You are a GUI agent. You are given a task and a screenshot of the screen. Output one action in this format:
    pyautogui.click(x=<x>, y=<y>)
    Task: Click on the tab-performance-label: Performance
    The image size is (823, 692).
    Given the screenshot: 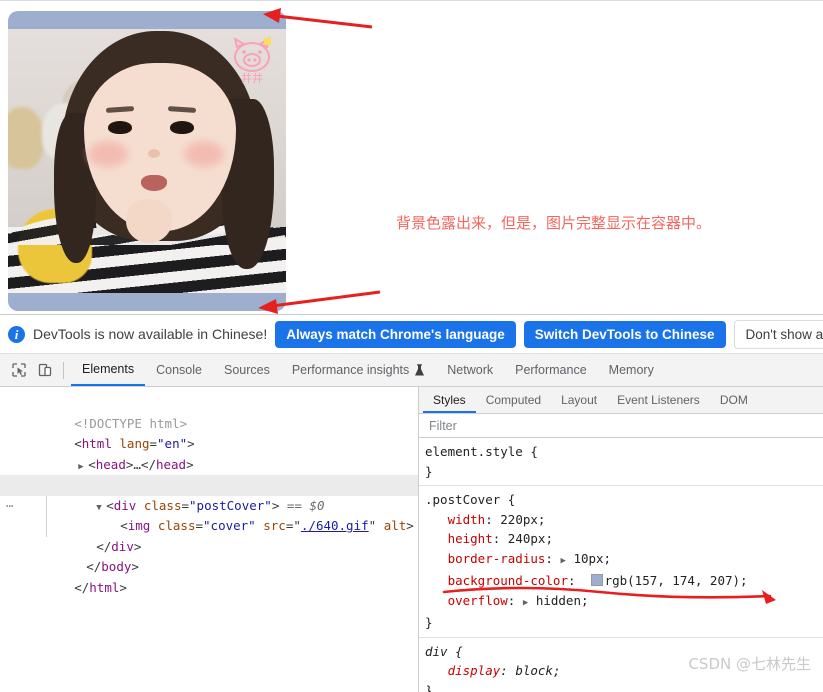 What is the action you would take?
    pyautogui.click(x=551, y=370)
    